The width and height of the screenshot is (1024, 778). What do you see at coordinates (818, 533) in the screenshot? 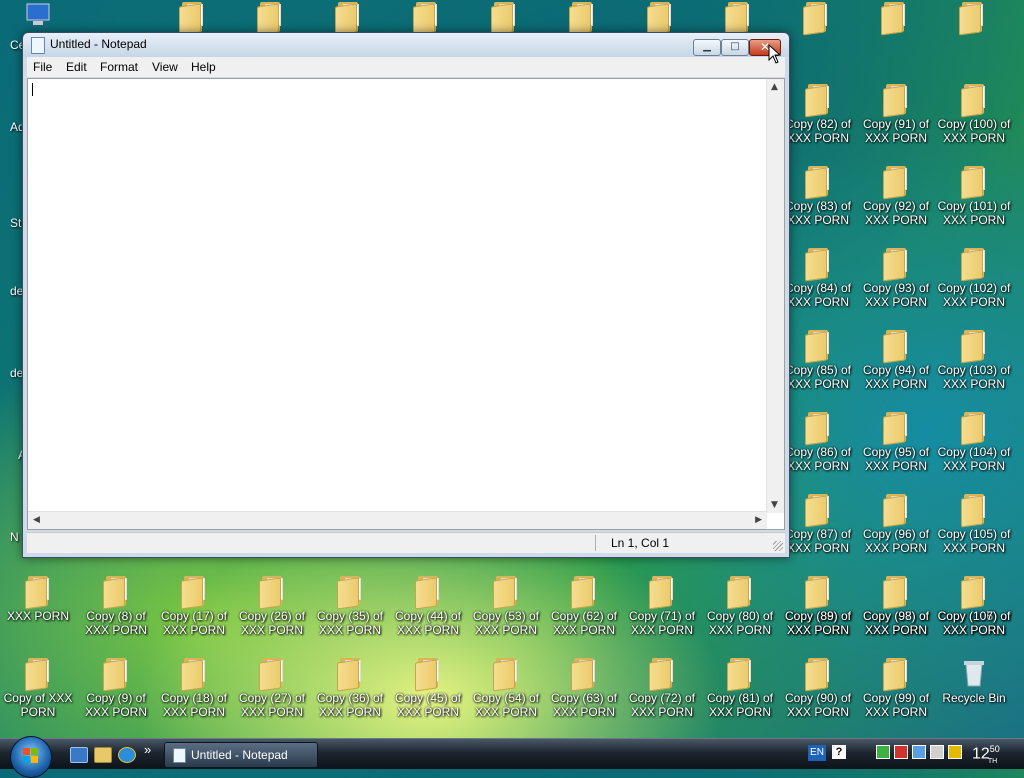
I see `desktop-folder: Copy (87) of XXX PORN` at bounding box center [818, 533].